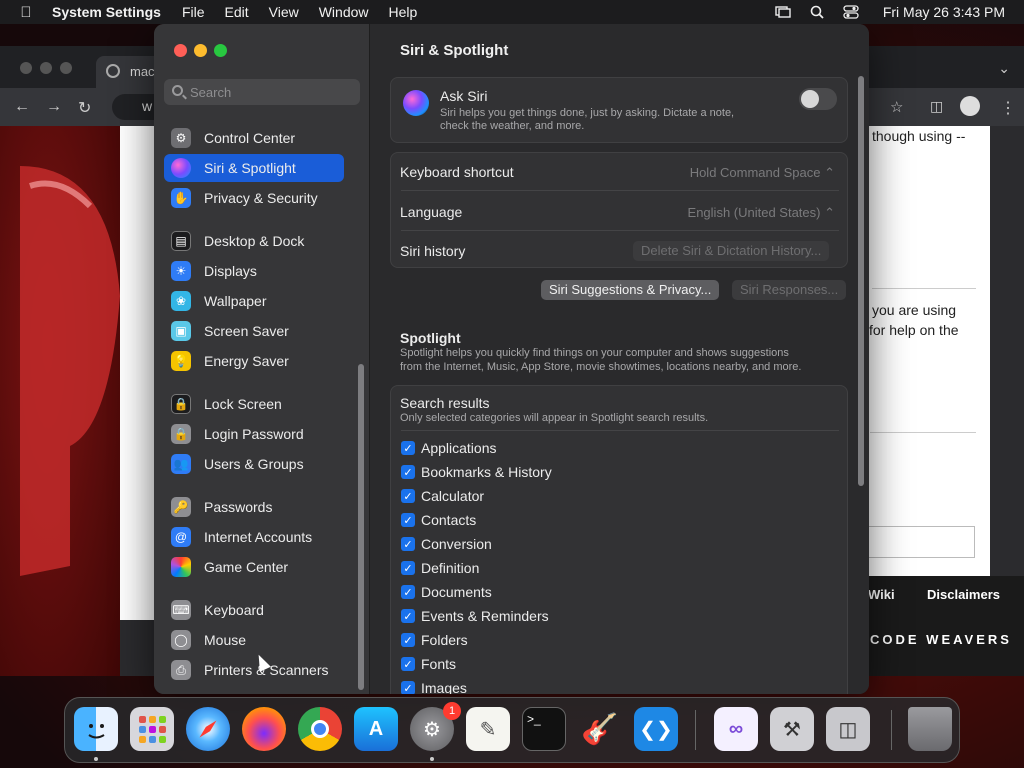 The height and width of the screenshot is (768, 1024). I want to click on menu-window: Window, so click(344, 12).